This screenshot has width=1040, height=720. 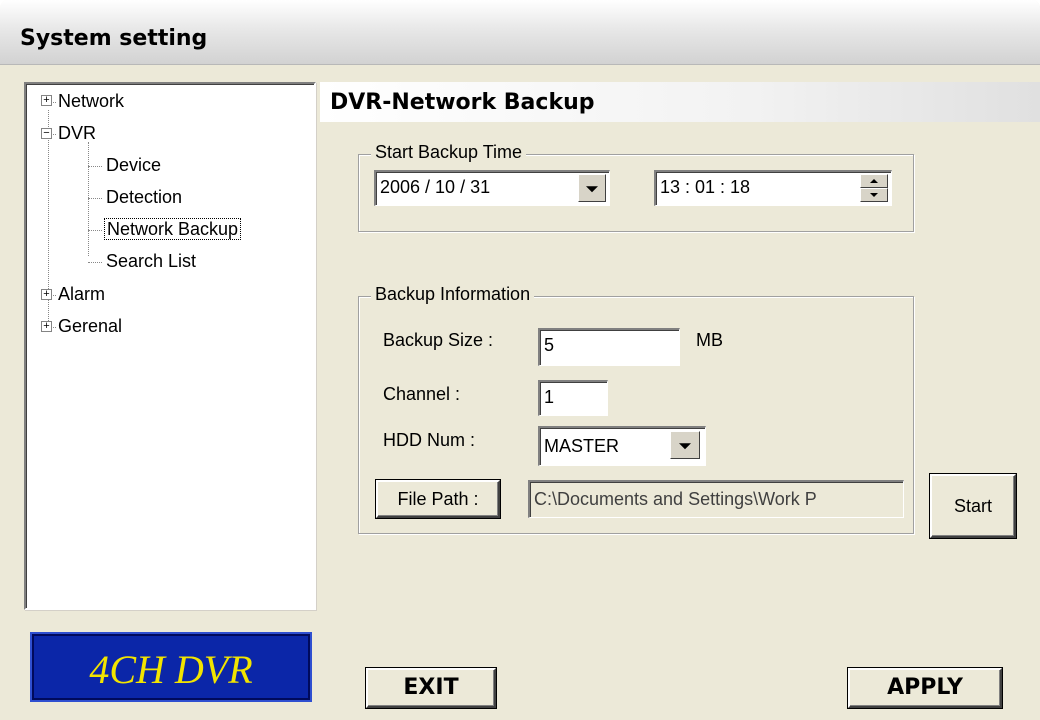 I want to click on backup-size-label: Backup Size :, so click(x=438, y=340).